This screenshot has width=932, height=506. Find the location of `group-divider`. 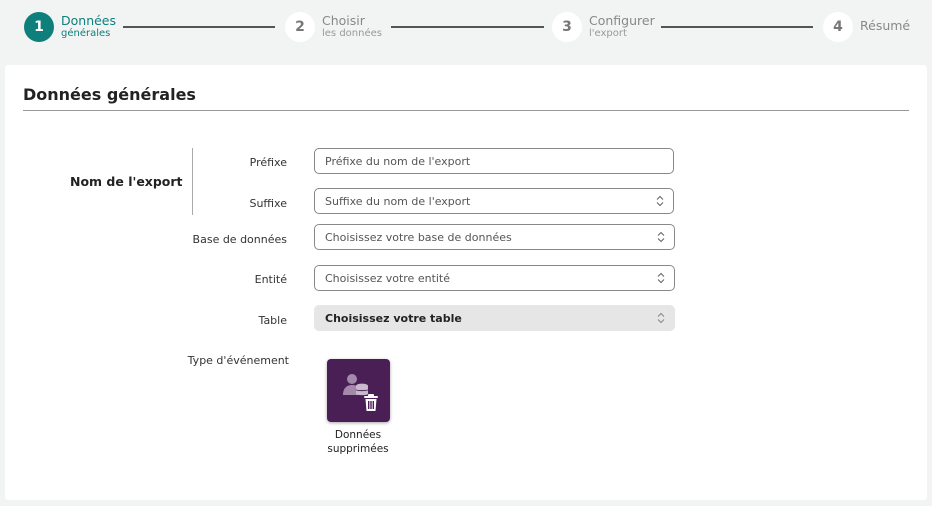

group-divider is located at coordinates (192, 181).